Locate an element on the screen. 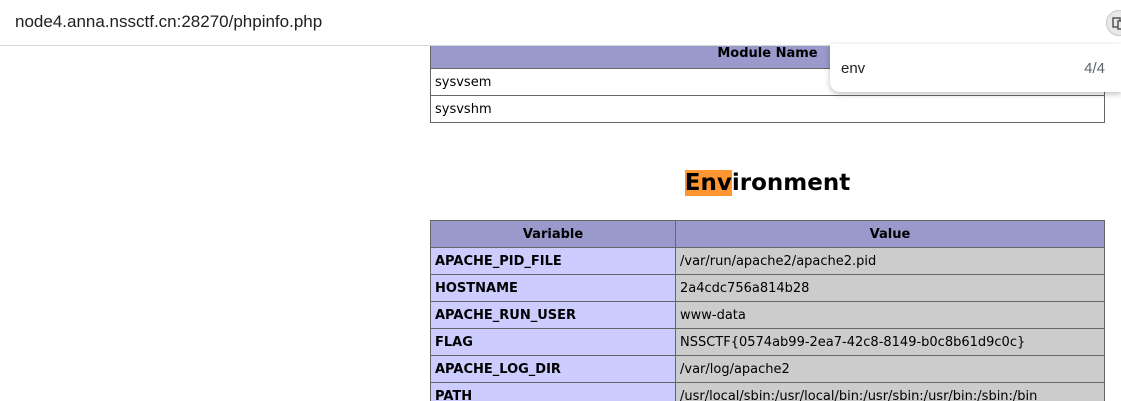 The width and height of the screenshot is (1121, 401). module-cell: sysvshm is located at coordinates (767, 109).